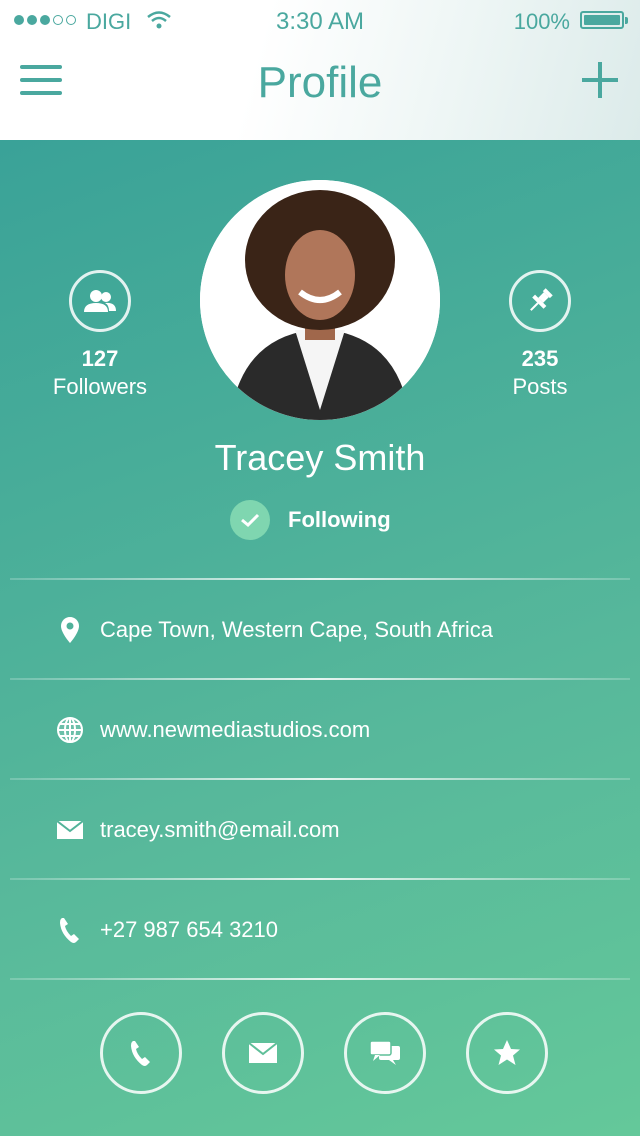 The image size is (640, 1136). I want to click on posts-count: 235, so click(540, 358).